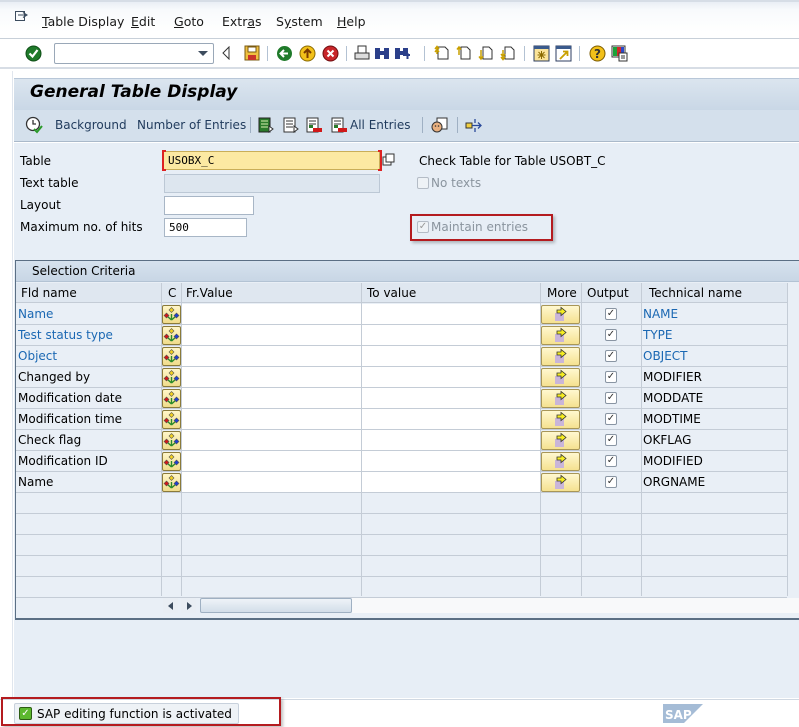  Describe the element at coordinates (266, 126) in the screenshot. I see `execute-icon` at that location.